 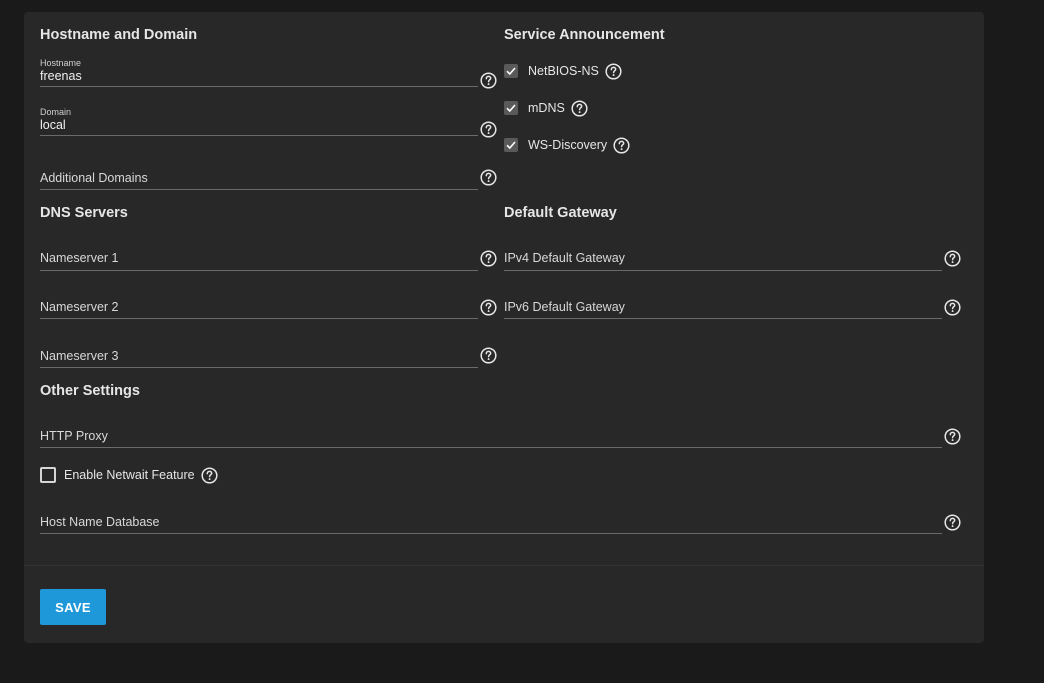 I want to click on hostname-label: Hostname, so click(x=61, y=63).